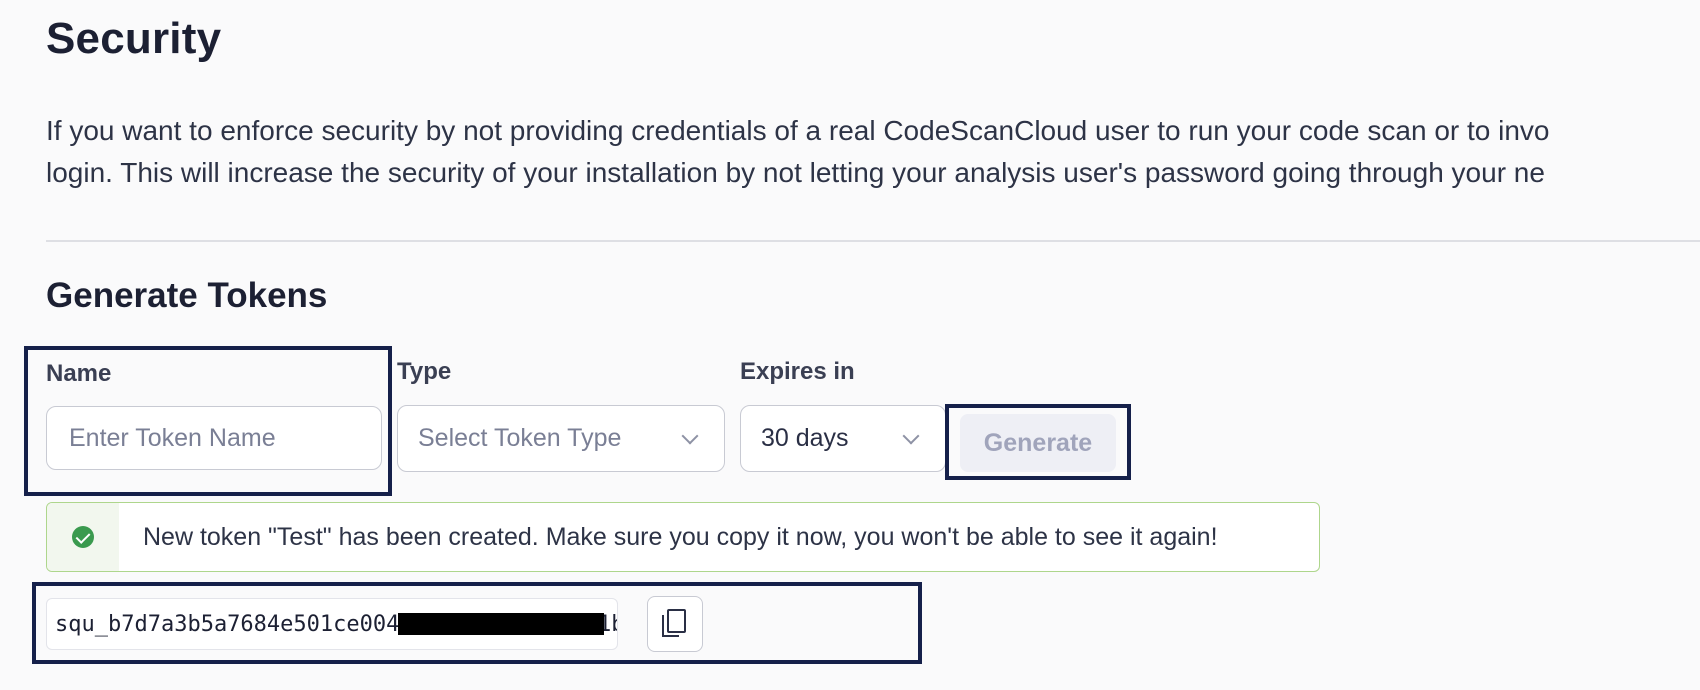 This screenshot has height=690, width=1700. I want to click on generate-button: Generate, so click(1038, 443).